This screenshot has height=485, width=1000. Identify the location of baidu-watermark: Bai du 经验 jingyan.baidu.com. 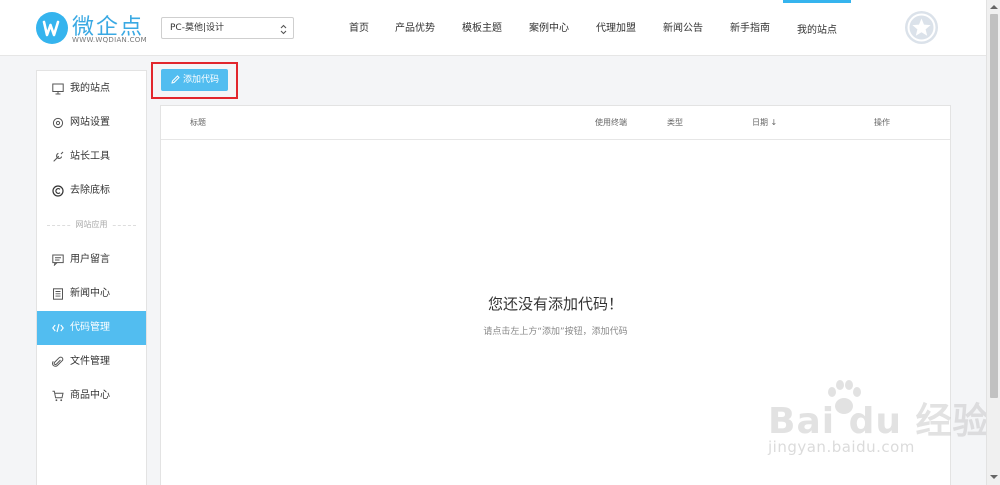
(878, 423).